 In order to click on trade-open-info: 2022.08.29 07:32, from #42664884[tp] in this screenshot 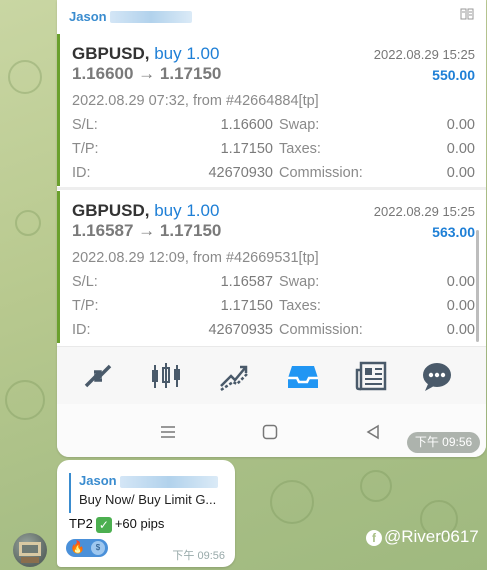, I will do `click(195, 101)`.